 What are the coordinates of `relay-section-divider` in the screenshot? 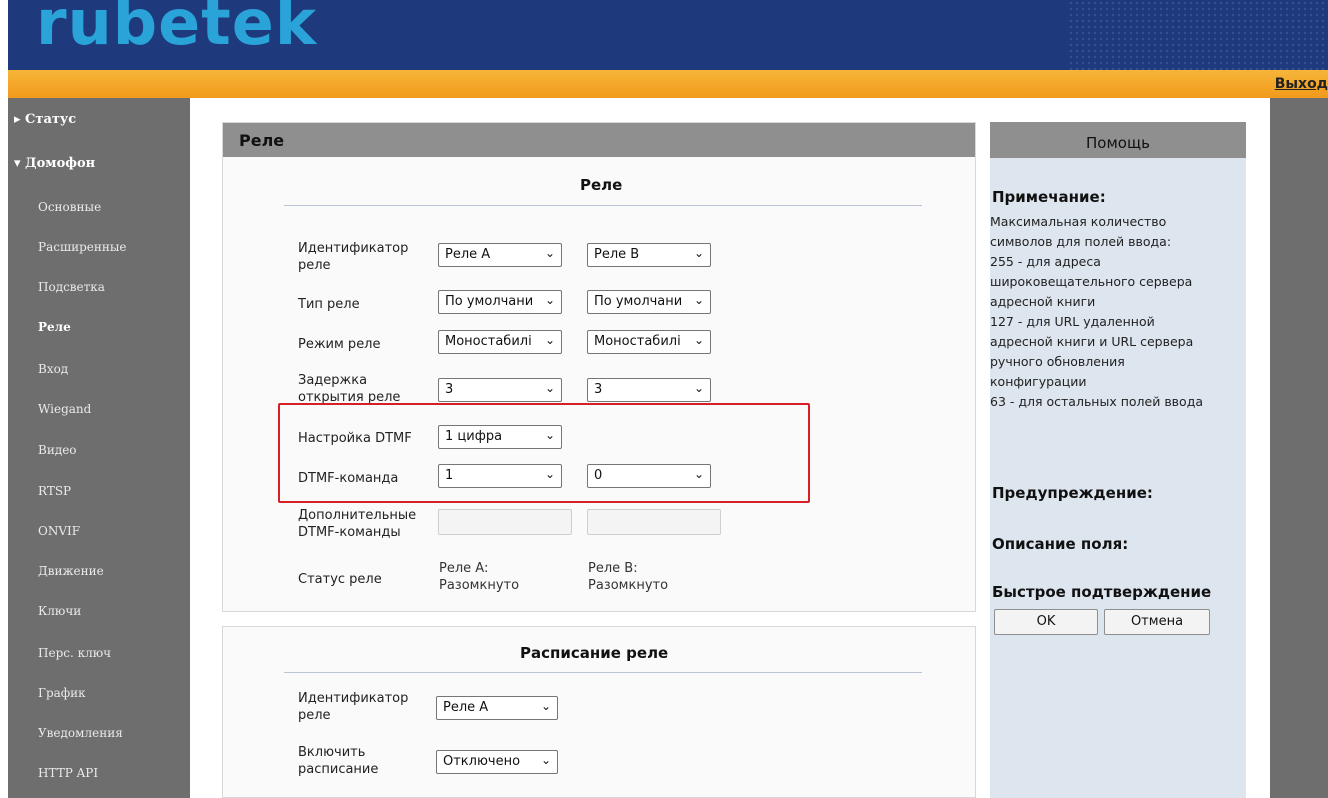 It's located at (603, 205).